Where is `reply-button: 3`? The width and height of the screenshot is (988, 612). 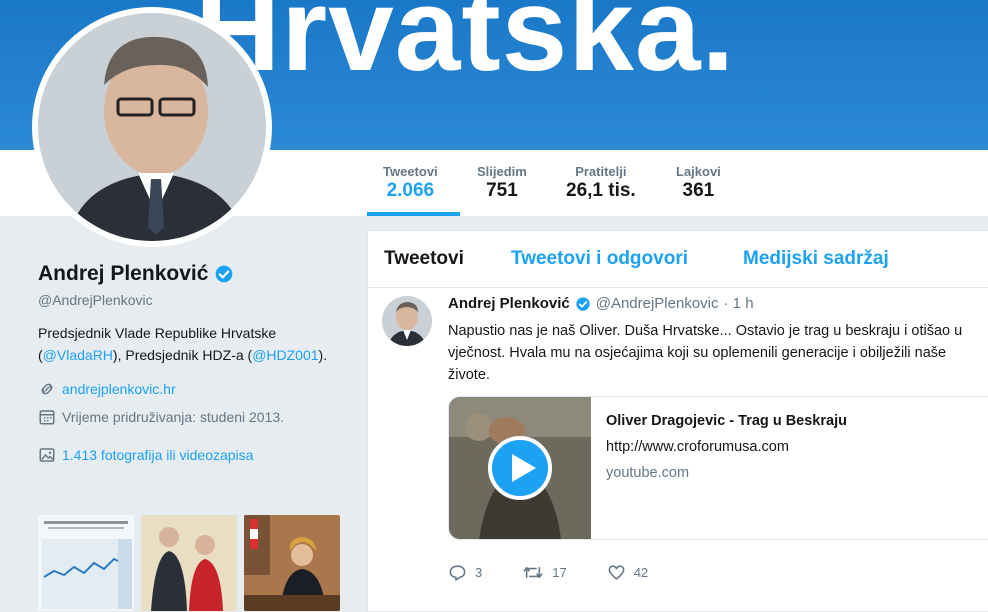
reply-button: 3 is located at coordinates (465, 572).